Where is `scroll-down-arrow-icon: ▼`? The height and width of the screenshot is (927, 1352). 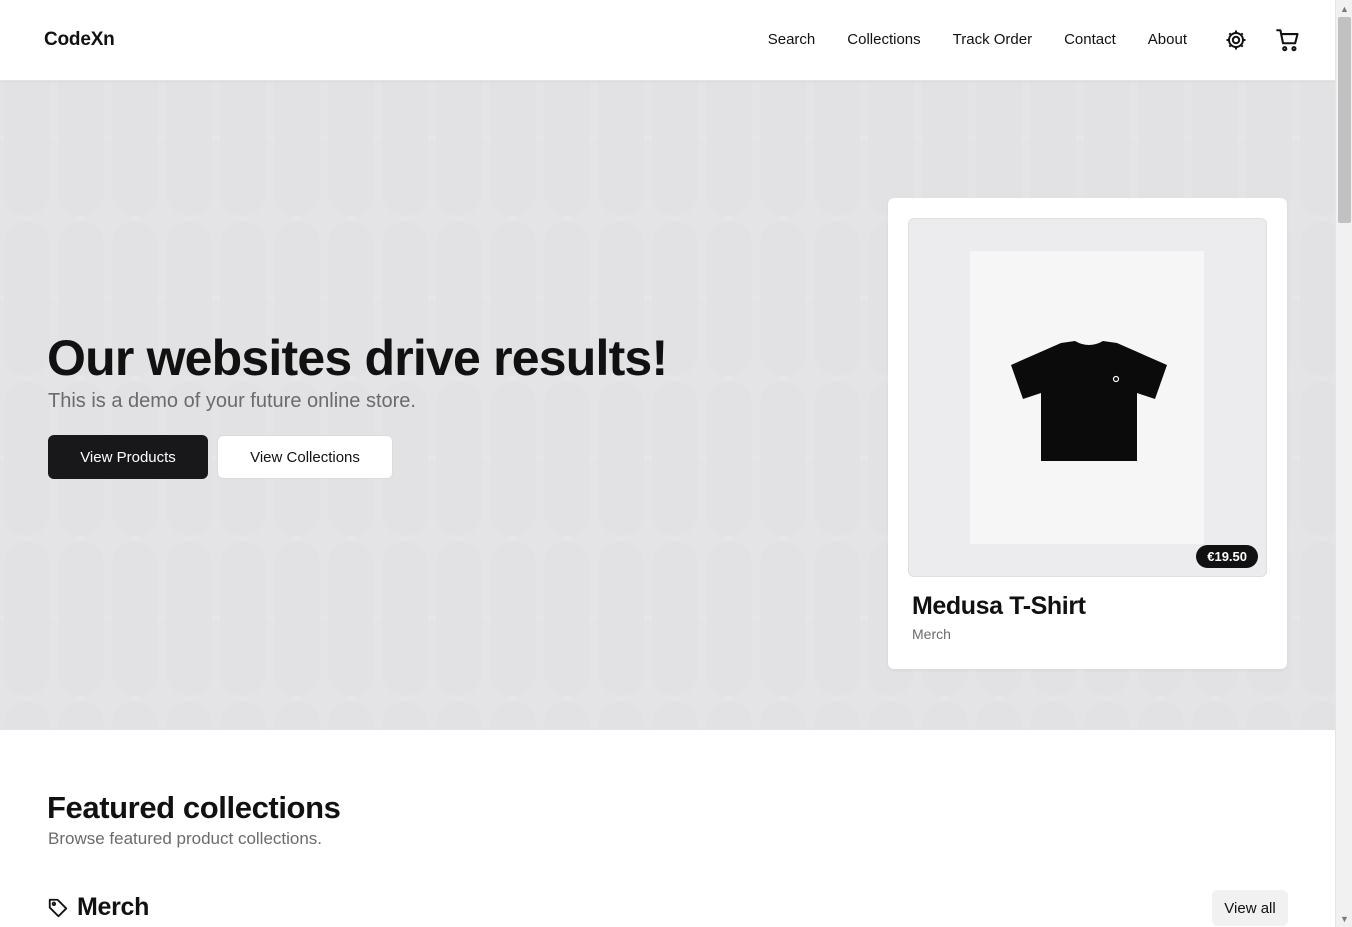 scroll-down-arrow-icon: ▼ is located at coordinates (1344, 918).